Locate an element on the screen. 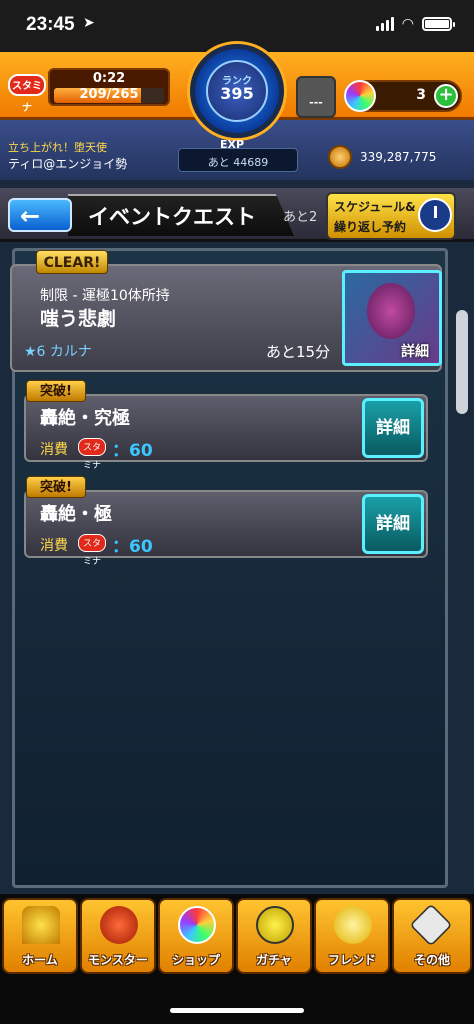  player-name: ティロ@エンジョイ勢 is located at coordinates (68, 164).